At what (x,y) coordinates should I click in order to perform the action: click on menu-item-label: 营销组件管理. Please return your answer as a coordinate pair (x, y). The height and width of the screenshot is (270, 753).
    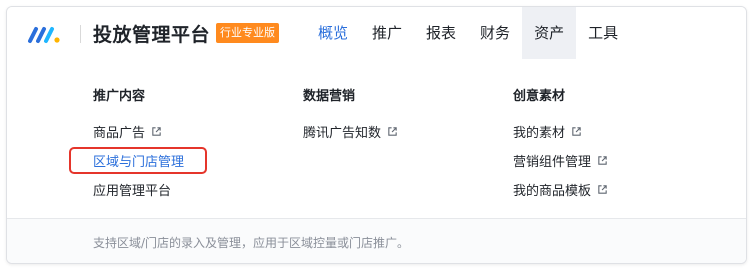
    Looking at the image, I should click on (552, 162).